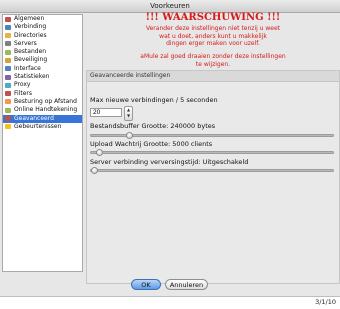 The width and height of the screenshot is (340, 309). What do you see at coordinates (128, 113) in the screenshot?
I see `max-connections-stepper: ▲ ▼` at bounding box center [128, 113].